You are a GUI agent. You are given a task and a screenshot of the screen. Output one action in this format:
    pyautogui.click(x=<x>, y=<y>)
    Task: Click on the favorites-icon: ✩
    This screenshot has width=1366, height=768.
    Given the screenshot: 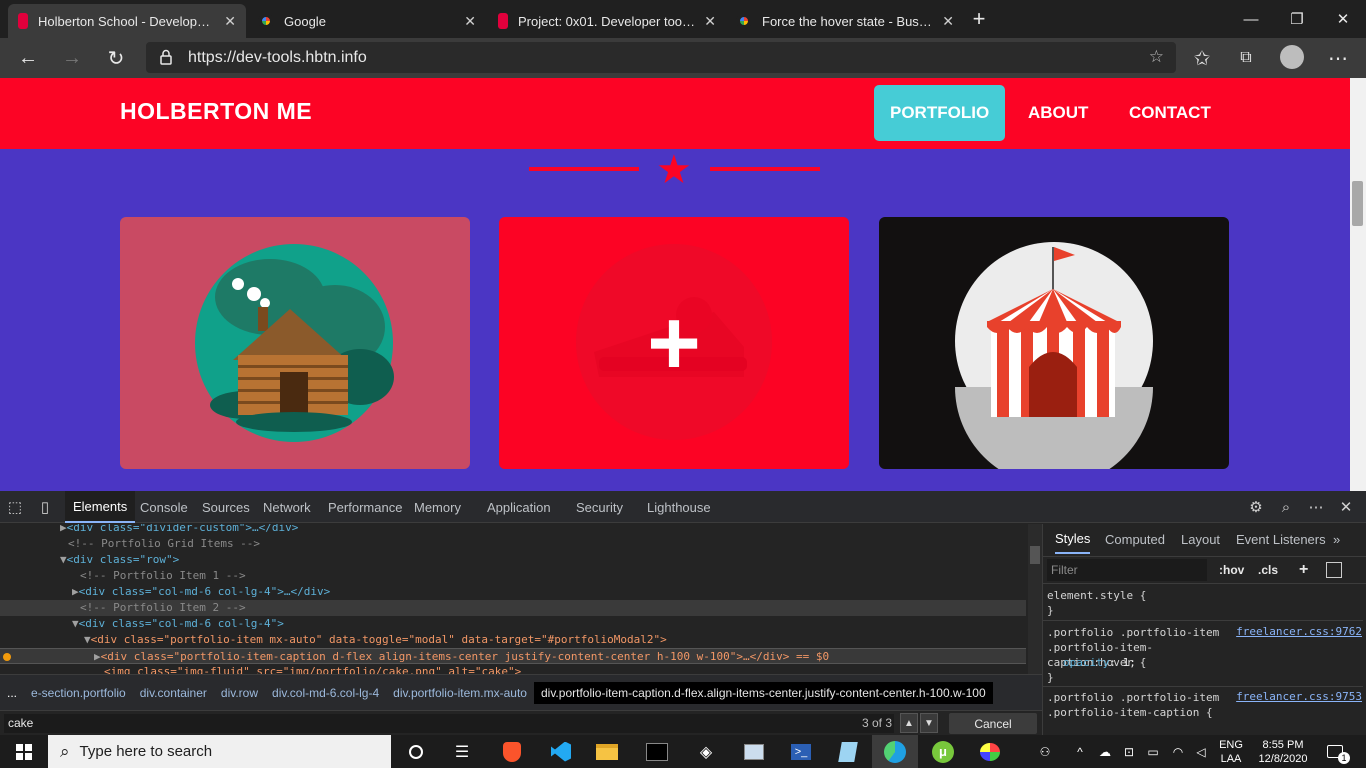 What is the action you would take?
    pyautogui.click(x=1202, y=58)
    